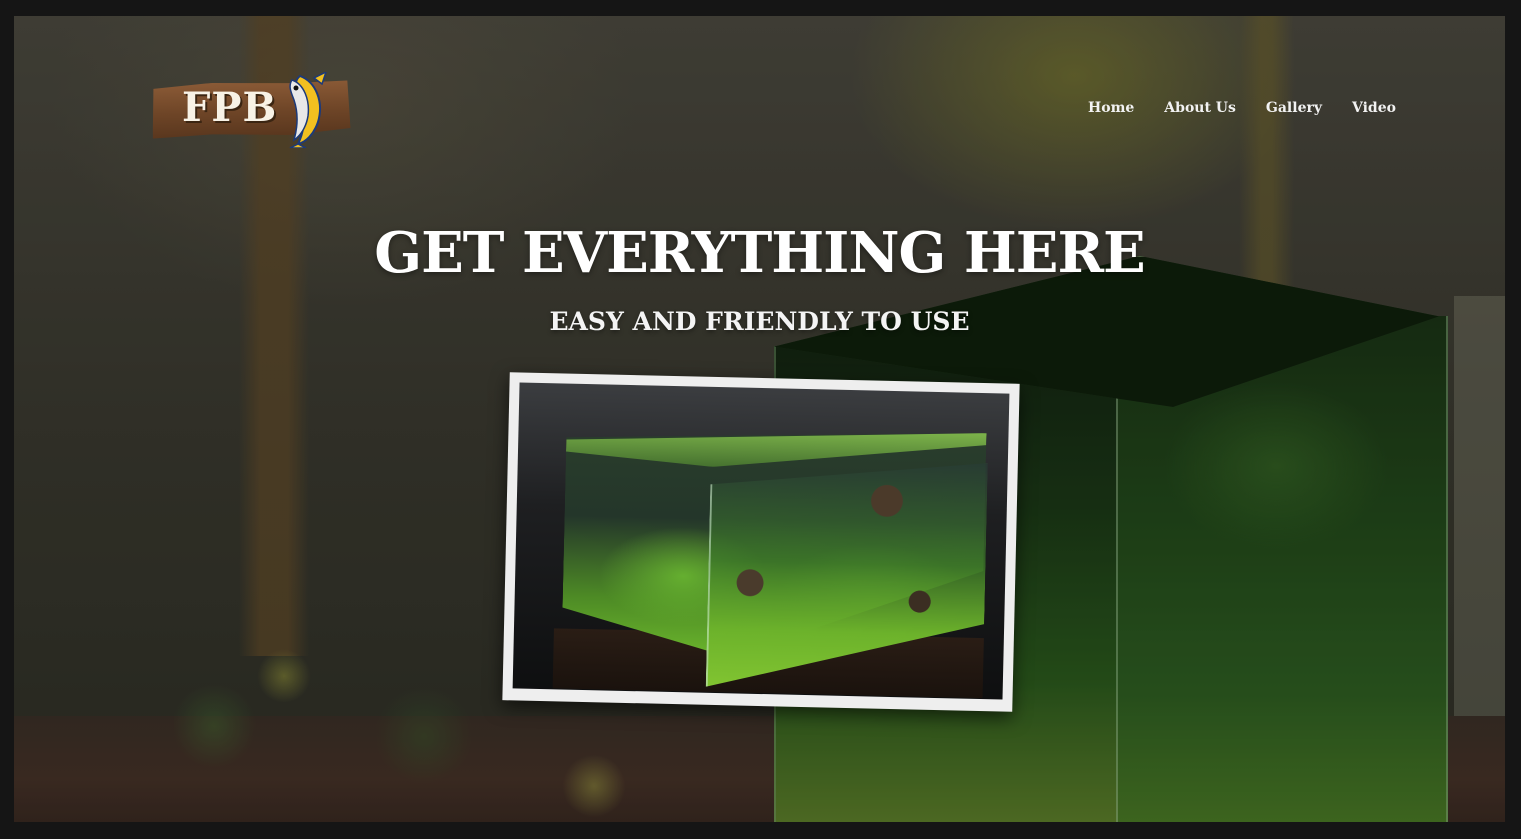  I want to click on nav-gallery: Gallery, so click(1294, 108).